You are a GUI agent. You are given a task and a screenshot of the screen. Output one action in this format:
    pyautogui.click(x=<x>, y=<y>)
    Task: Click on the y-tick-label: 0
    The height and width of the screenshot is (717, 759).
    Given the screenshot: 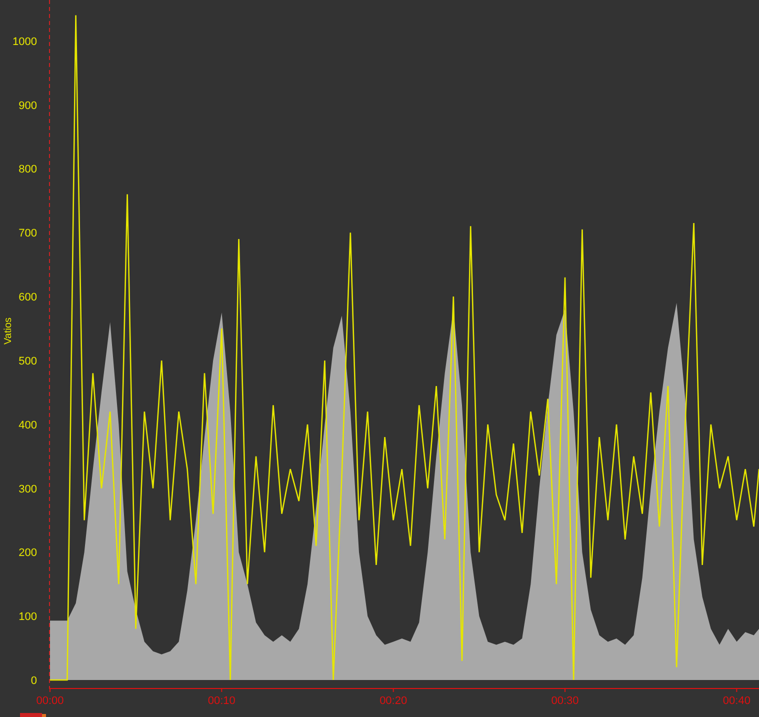 What is the action you would take?
    pyautogui.click(x=33, y=681)
    